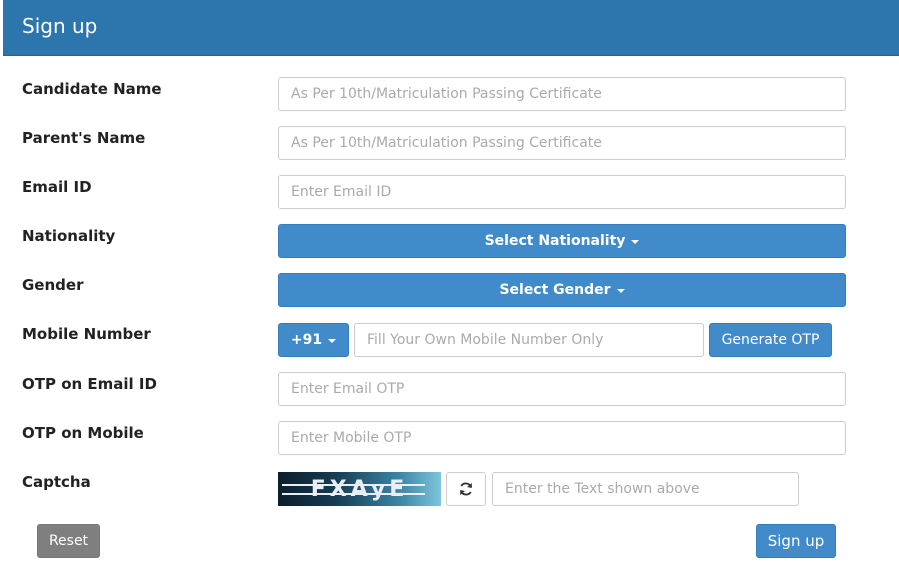  I want to click on gender-dropdown: Select Gender, so click(562, 290).